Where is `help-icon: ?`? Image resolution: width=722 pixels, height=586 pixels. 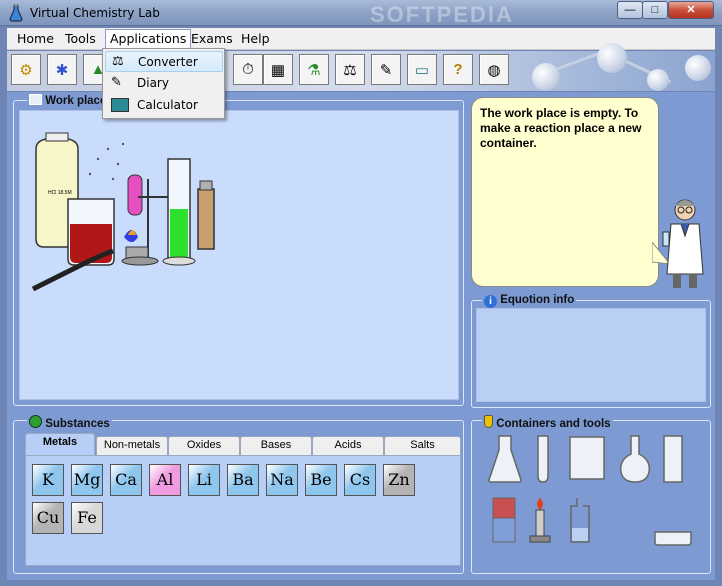 help-icon: ? is located at coordinates (458, 69).